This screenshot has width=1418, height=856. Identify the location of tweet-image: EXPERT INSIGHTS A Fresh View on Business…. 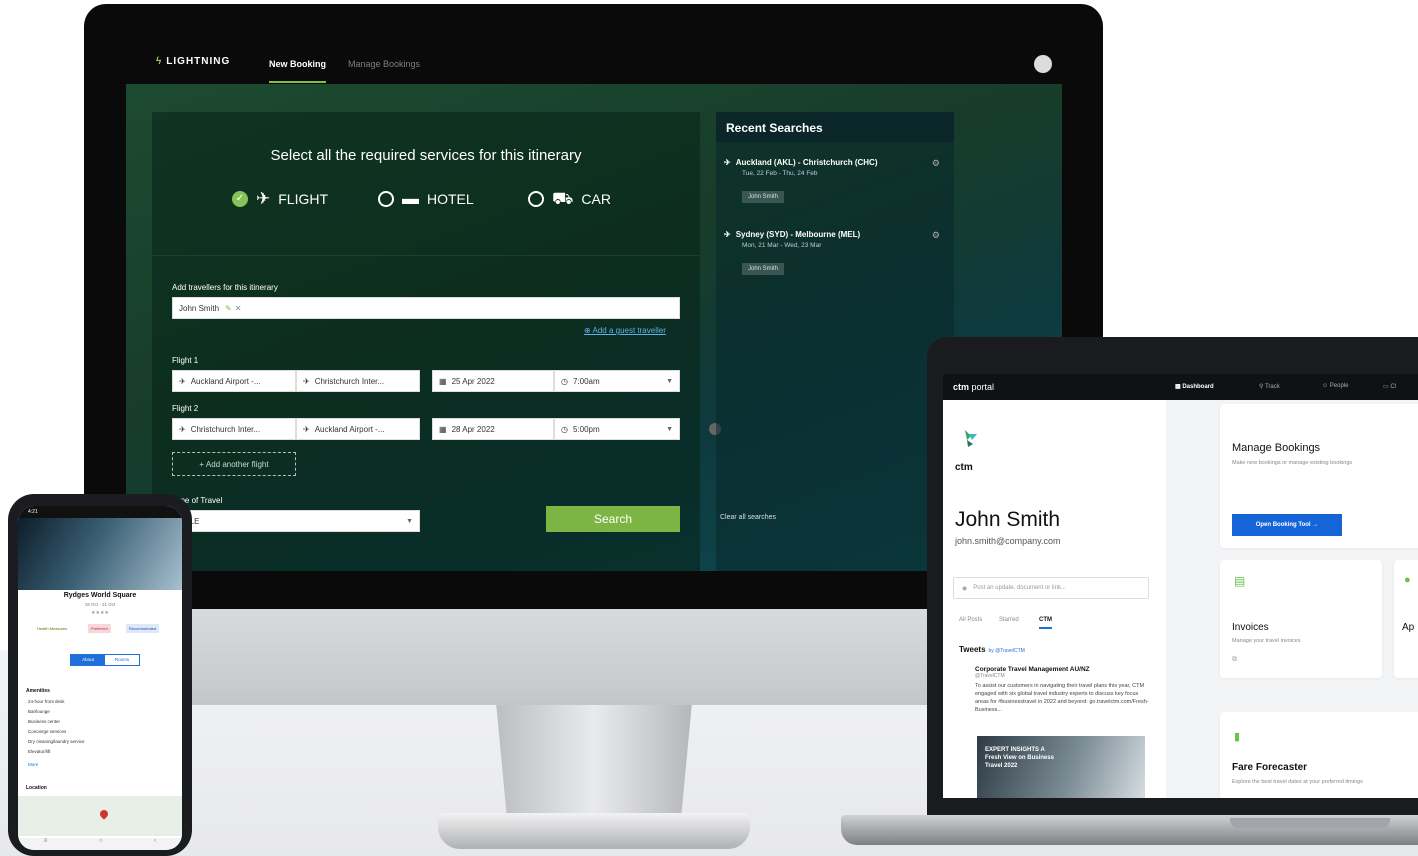
(1061, 767).